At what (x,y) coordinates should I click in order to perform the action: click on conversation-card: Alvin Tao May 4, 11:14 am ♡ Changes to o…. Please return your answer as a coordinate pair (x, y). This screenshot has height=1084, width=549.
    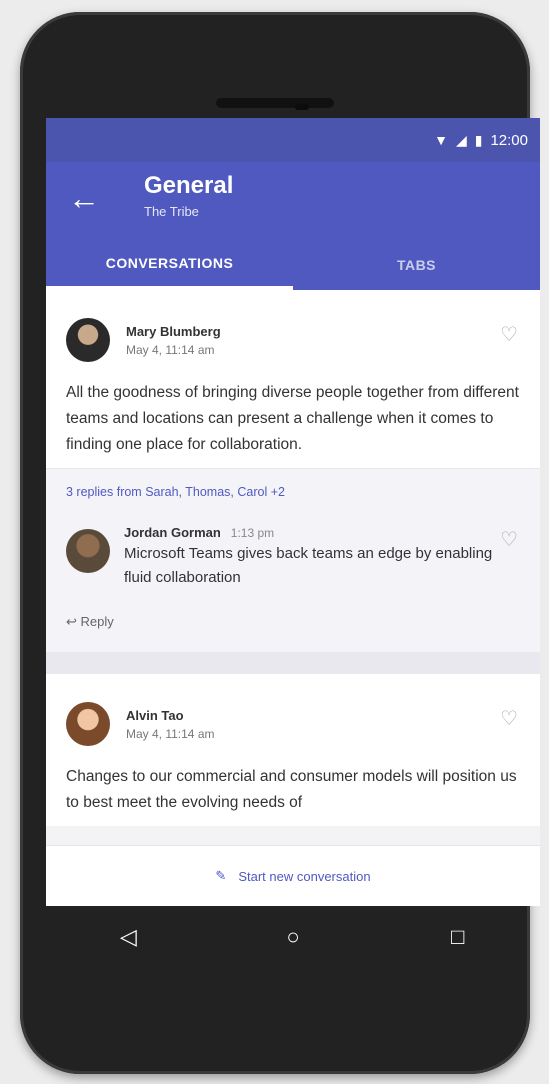
    Looking at the image, I should click on (293, 750).